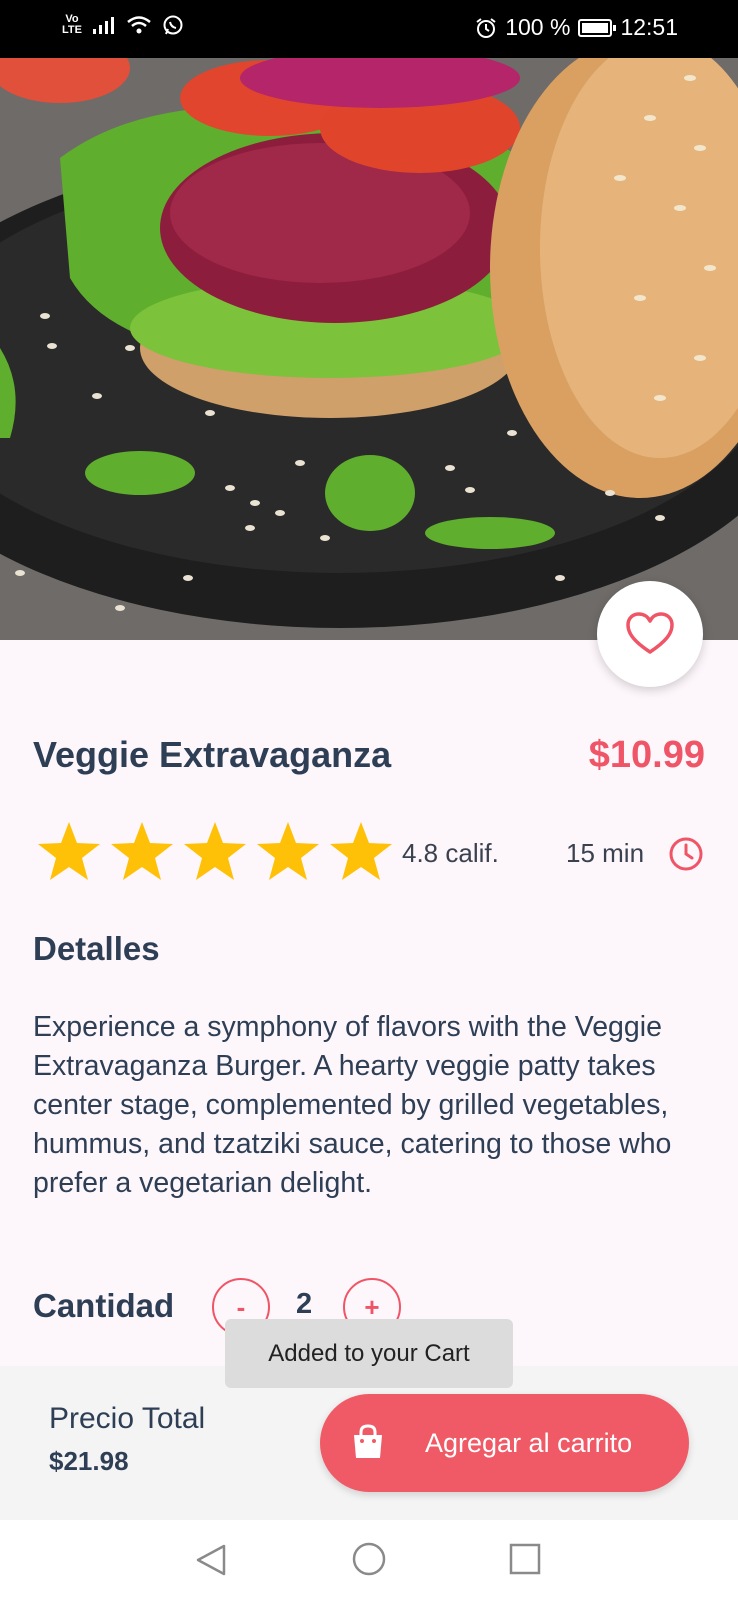 Image resolution: width=738 pixels, height=1600 pixels. Describe the element at coordinates (127, 1418) in the screenshot. I see `total-price-label: Precio Total` at that location.